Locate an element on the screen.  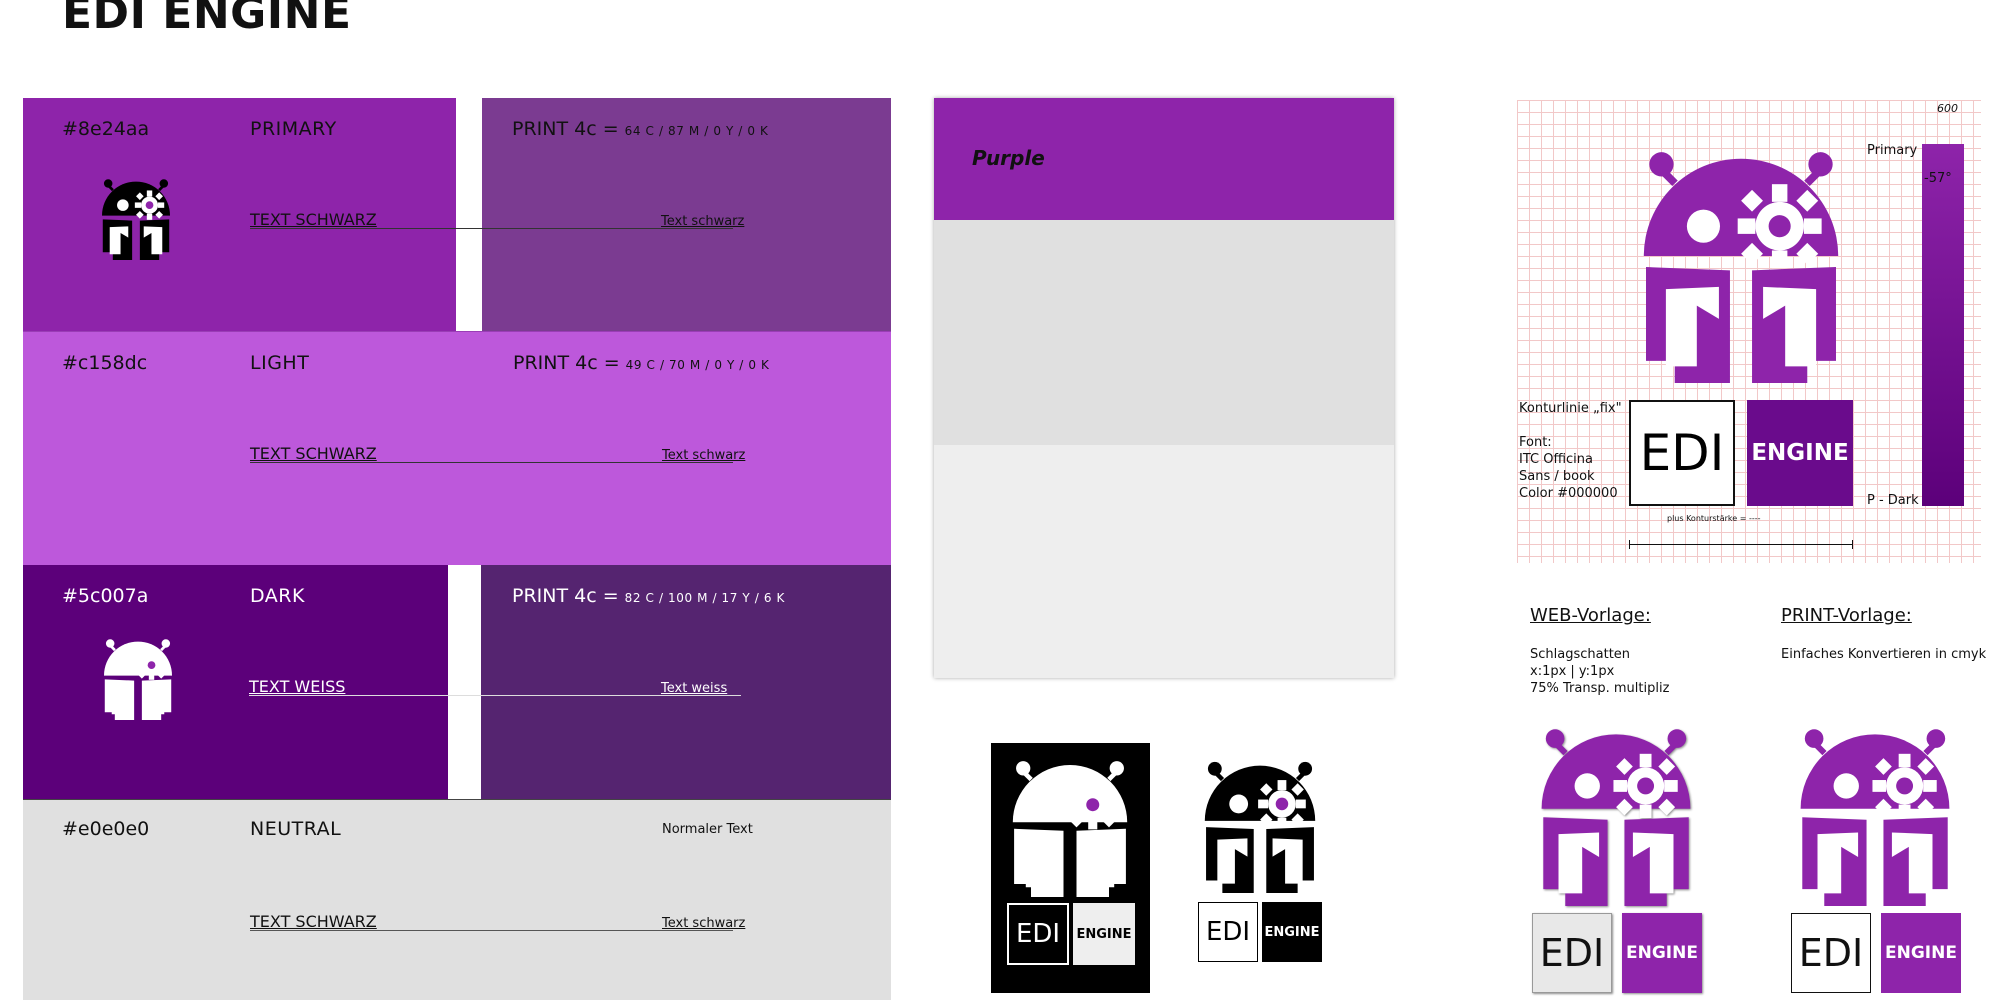
grid-number: 600 is located at coordinates (1947, 108).